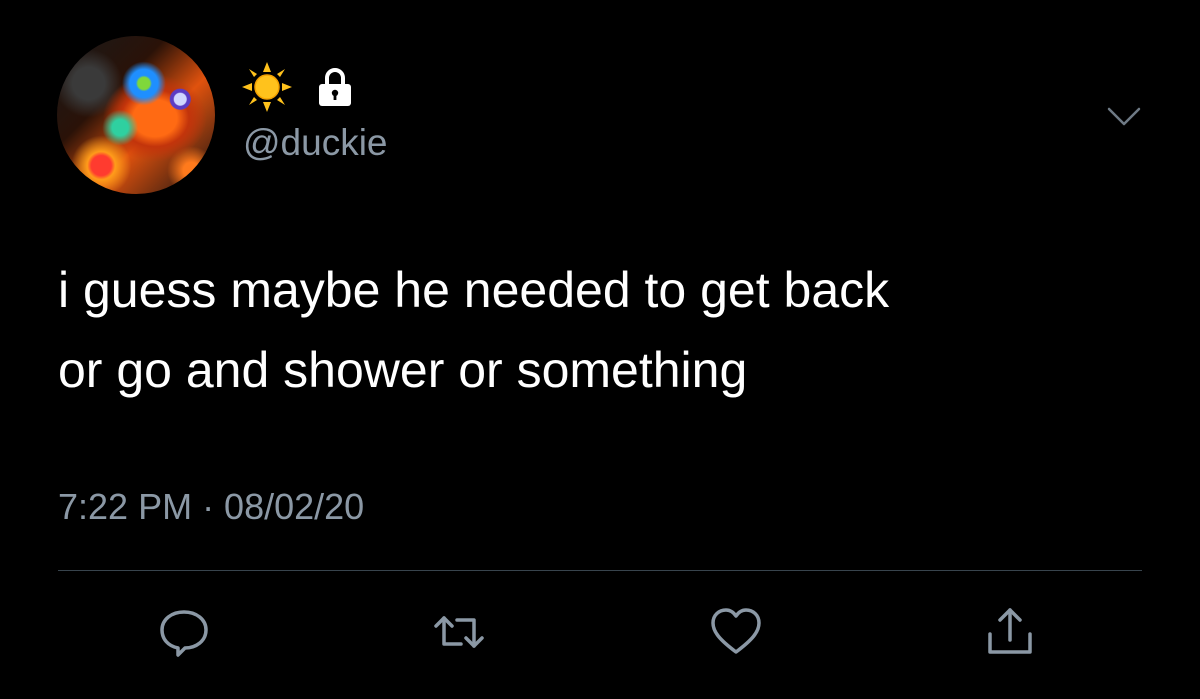  Describe the element at coordinates (474, 290) in the screenshot. I see `tweet-text-line: i guess maybe he needed to get back` at that location.